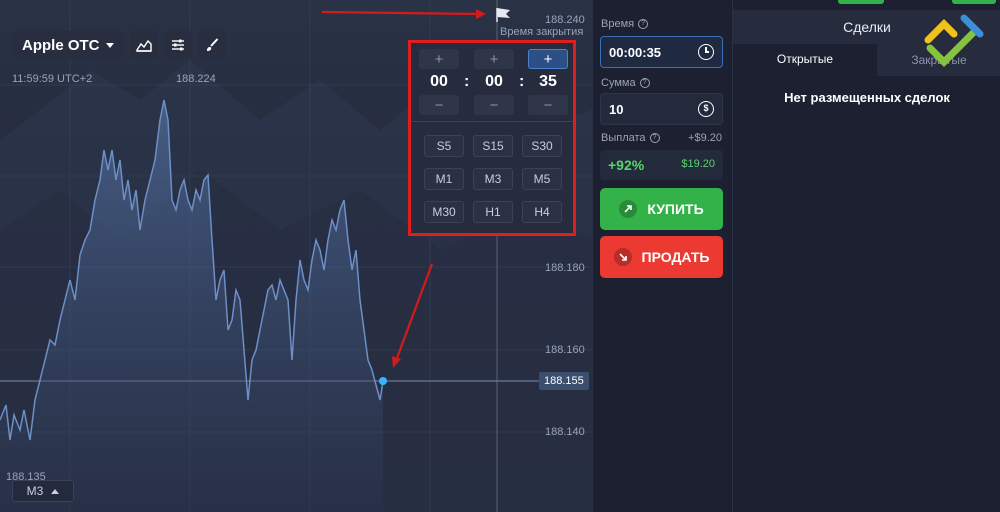 This screenshot has width=1000, height=512. I want to click on preset-m3: M3, so click(493, 179).